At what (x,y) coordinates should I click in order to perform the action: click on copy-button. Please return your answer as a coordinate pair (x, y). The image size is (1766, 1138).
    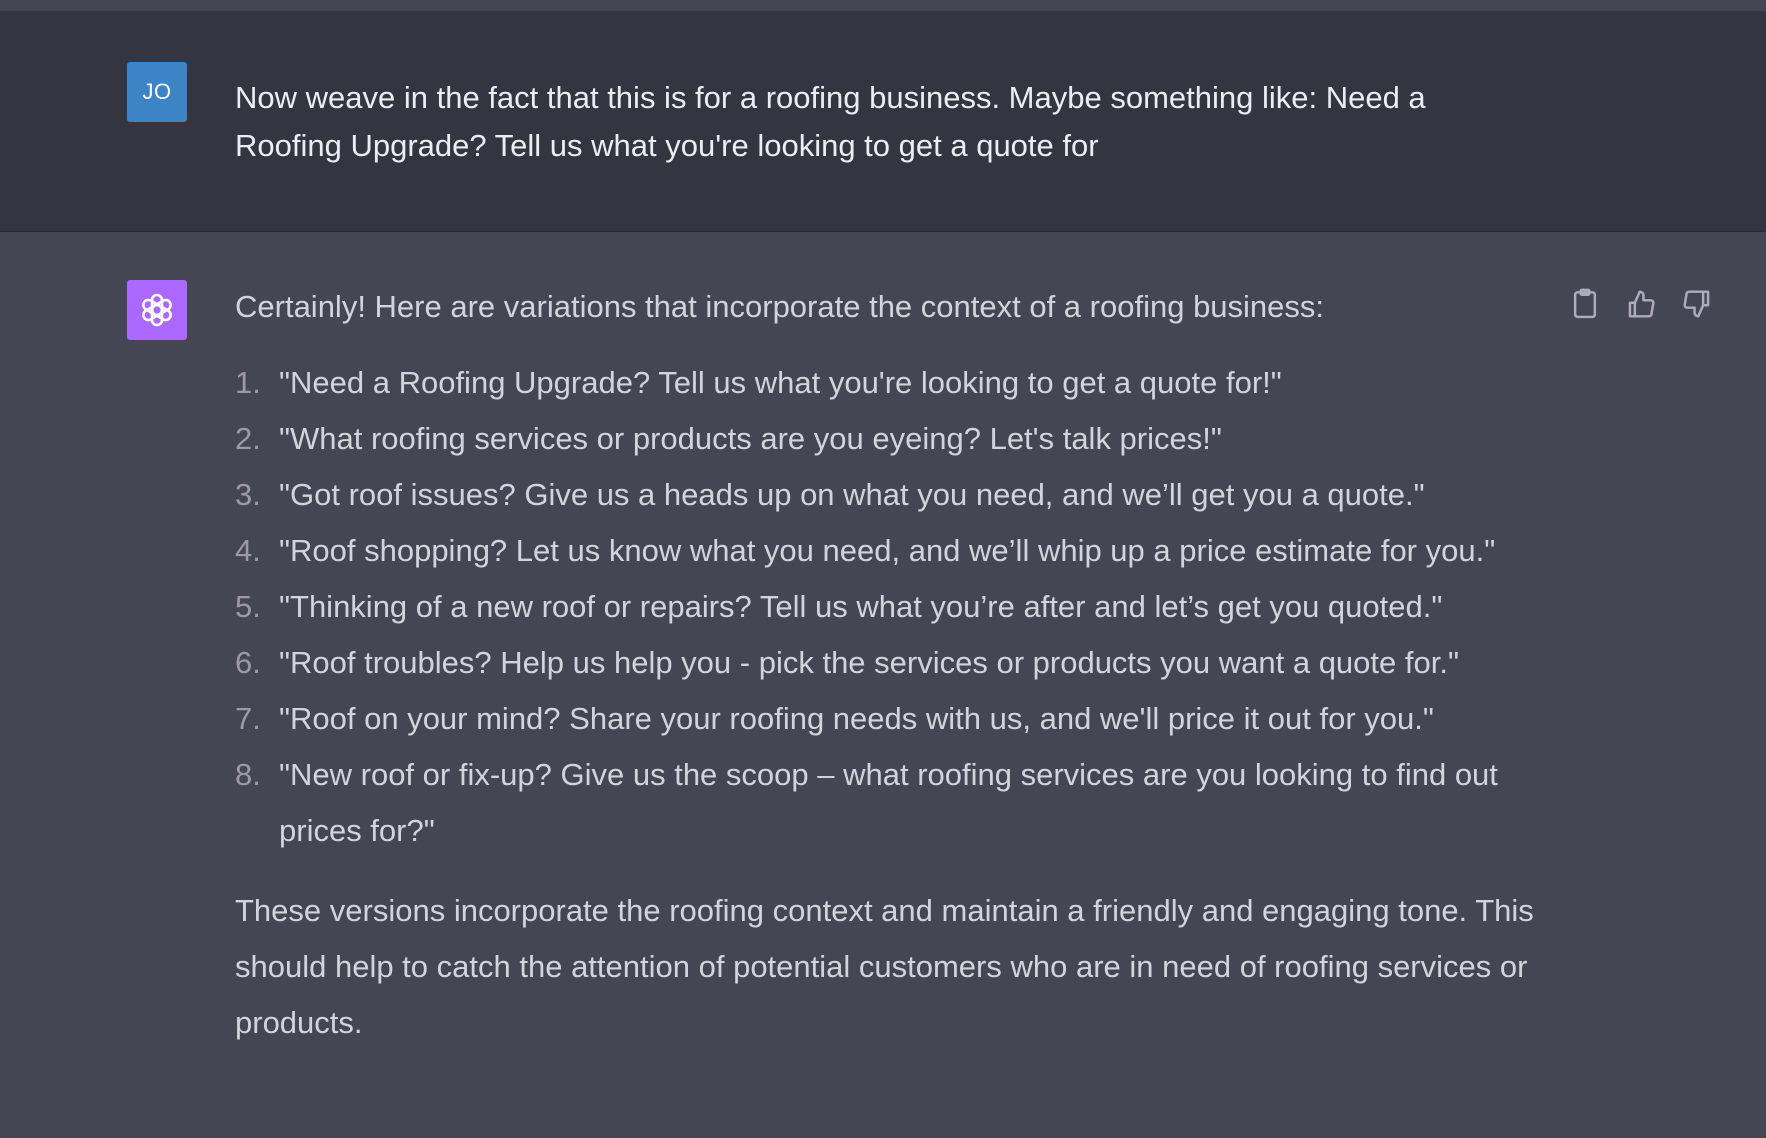
    Looking at the image, I should click on (1585, 304).